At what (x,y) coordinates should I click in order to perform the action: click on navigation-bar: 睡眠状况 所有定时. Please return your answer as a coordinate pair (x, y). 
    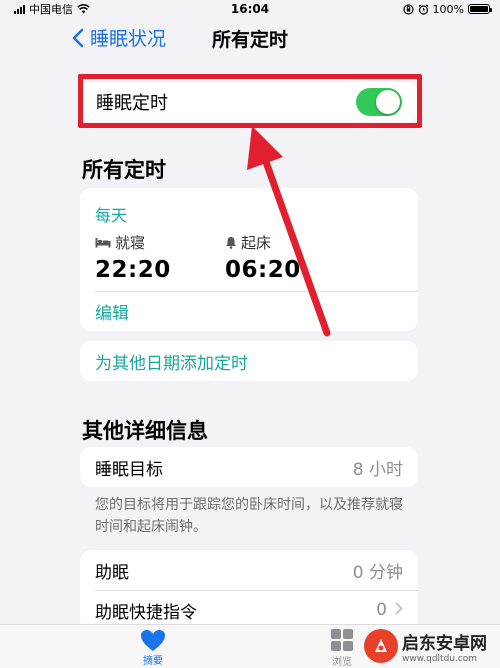
    Looking at the image, I should click on (250, 38).